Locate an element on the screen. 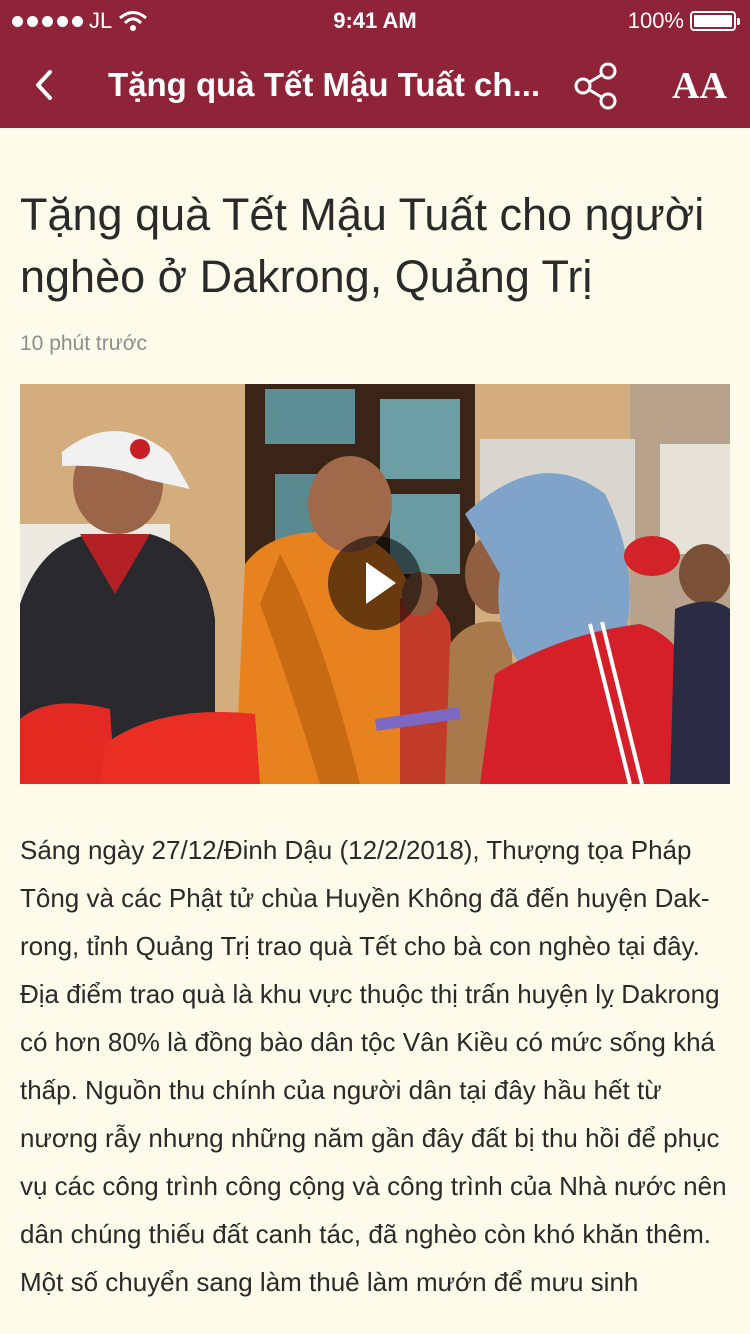  back-button is located at coordinates (44, 85).